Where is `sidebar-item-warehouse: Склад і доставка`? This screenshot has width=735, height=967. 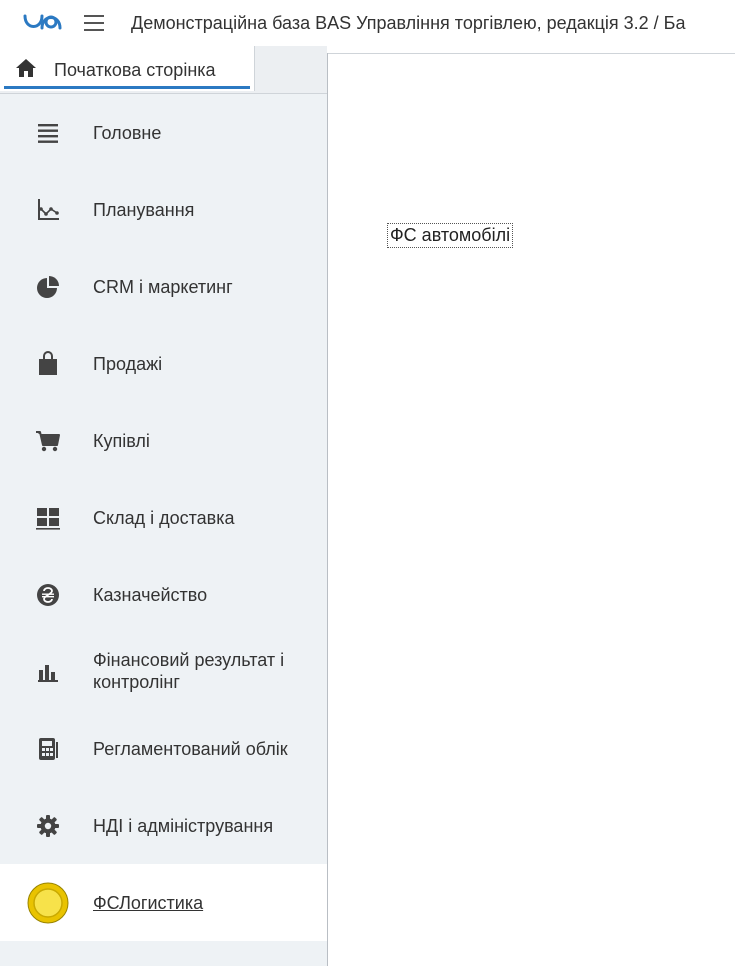 sidebar-item-warehouse: Склад і доставка is located at coordinates (163, 517).